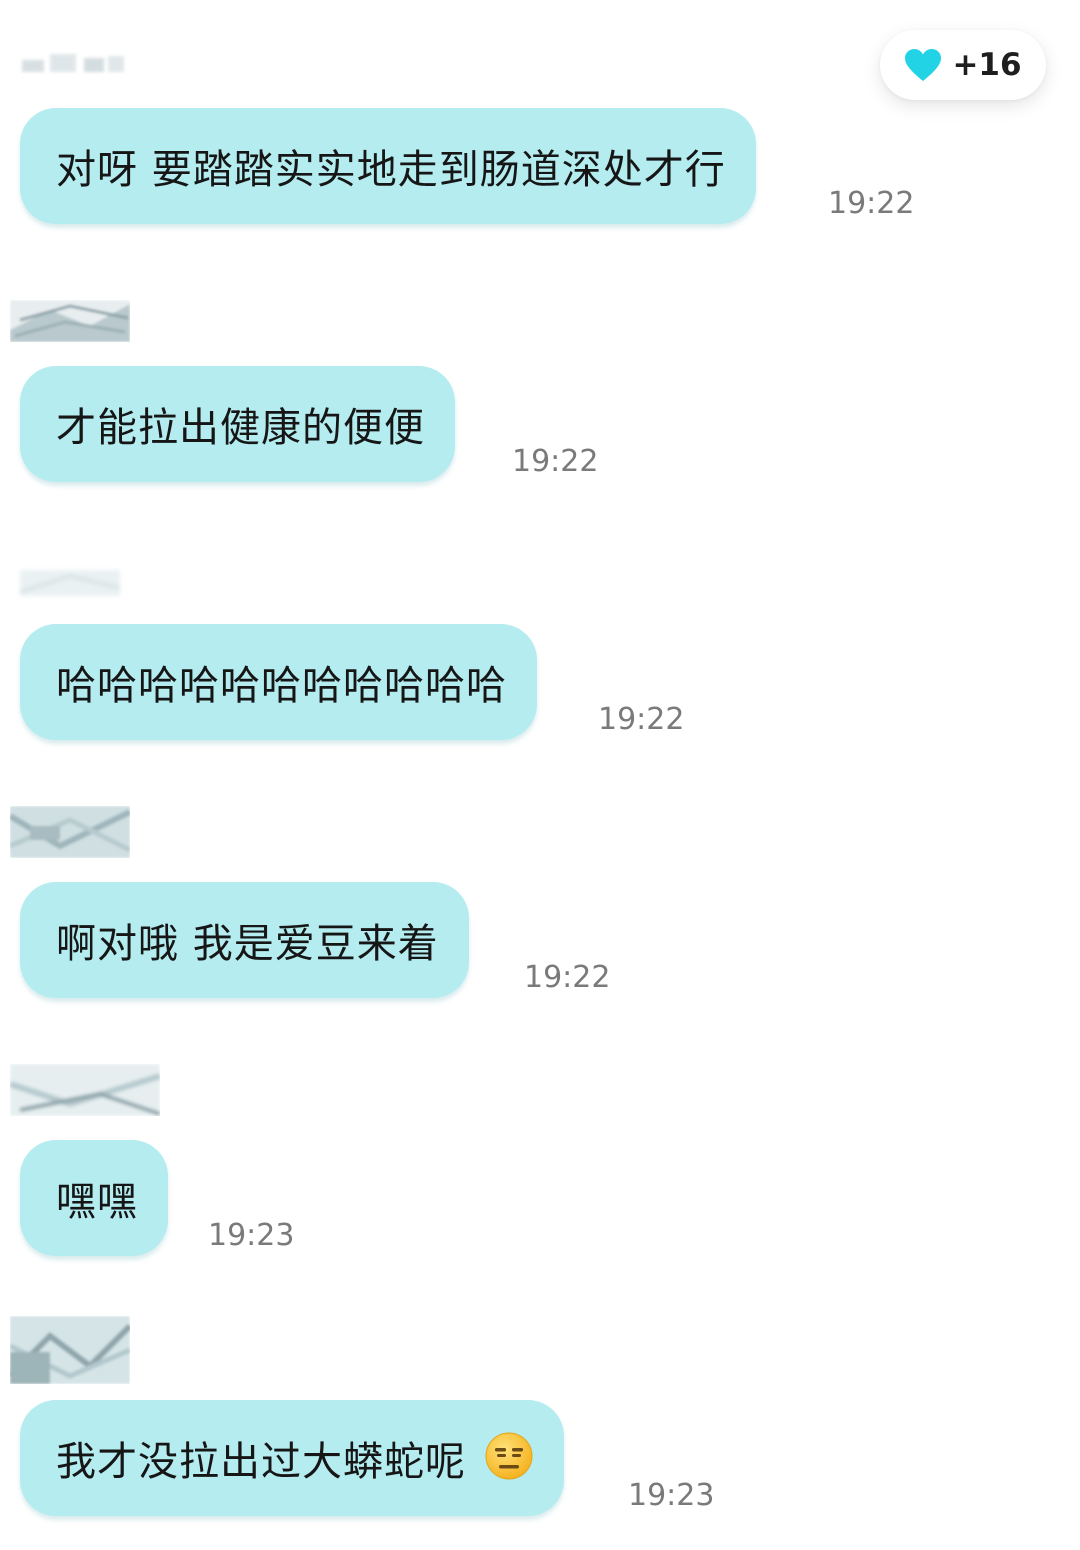 This screenshot has width=1080, height=1550. Describe the element at coordinates (97, 1202) in the screenshot. I see `message-text: 嘿嘿` at that location.